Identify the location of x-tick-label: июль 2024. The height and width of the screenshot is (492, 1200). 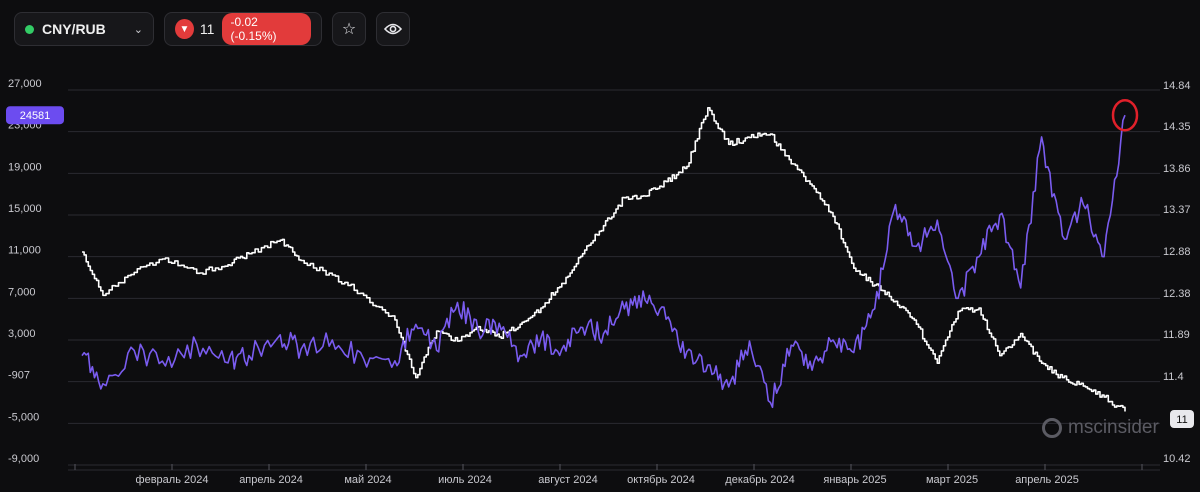
(465, 480).